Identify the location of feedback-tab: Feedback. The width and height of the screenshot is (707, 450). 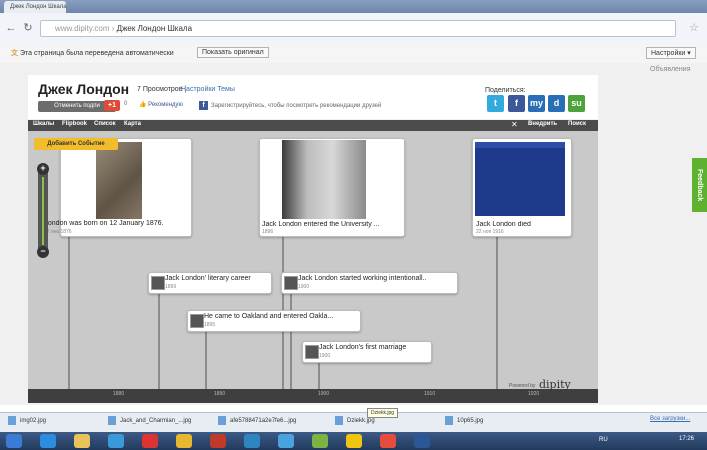
(699, 185).